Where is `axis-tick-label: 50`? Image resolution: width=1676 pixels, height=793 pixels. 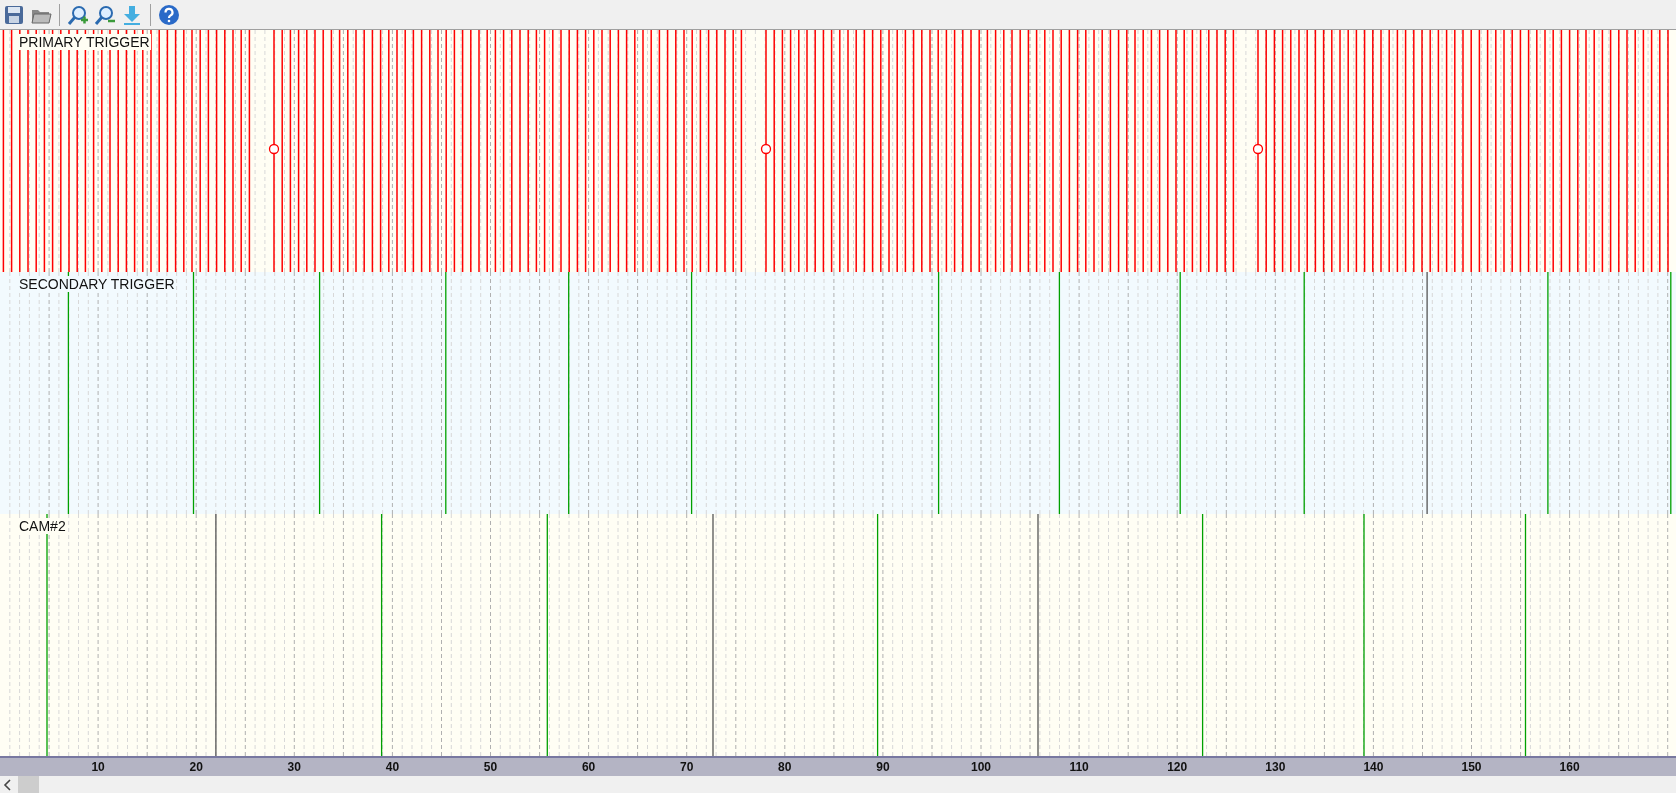 axis-tick-label: 50 is located at coordinates (490, 767).